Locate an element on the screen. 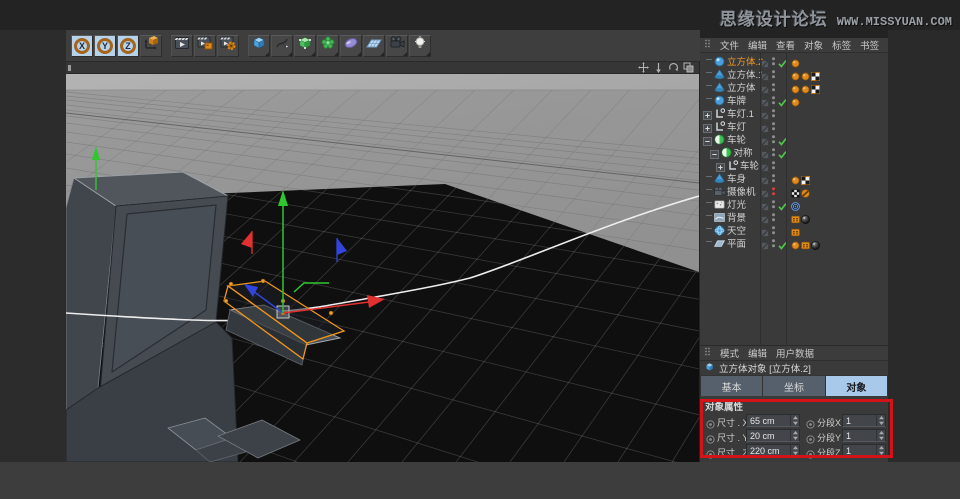 The width and height of the screenshot is (960, 499). object-manager-menubar: 文件 编辑 查看 对象 标签 书签 is located at coordinates (794, 45).